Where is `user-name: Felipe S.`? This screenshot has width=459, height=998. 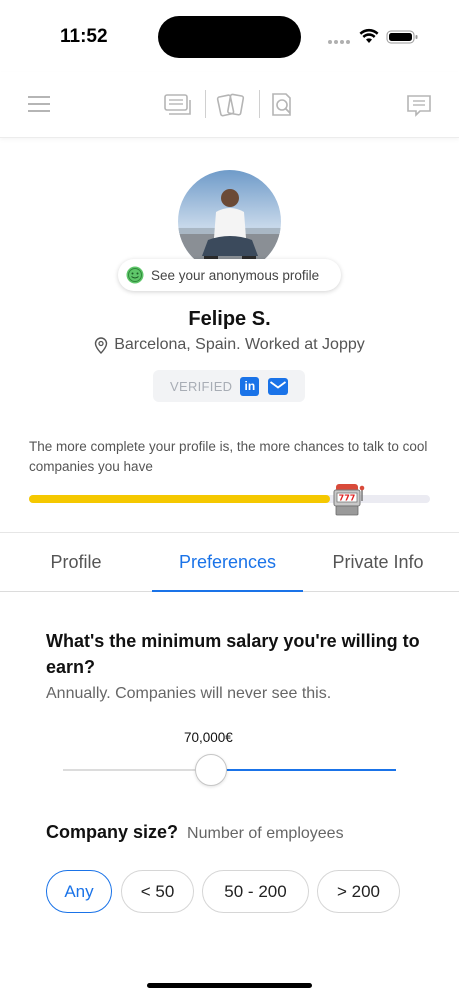 user-name: Felipe S. is located at coordinates (229, 319).